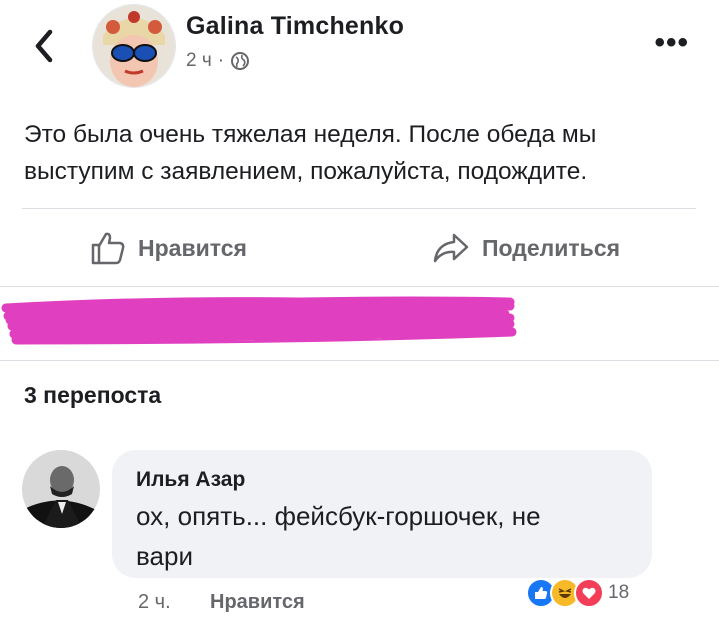  I want to click on thumbs-up-icon, so click(108, 248).